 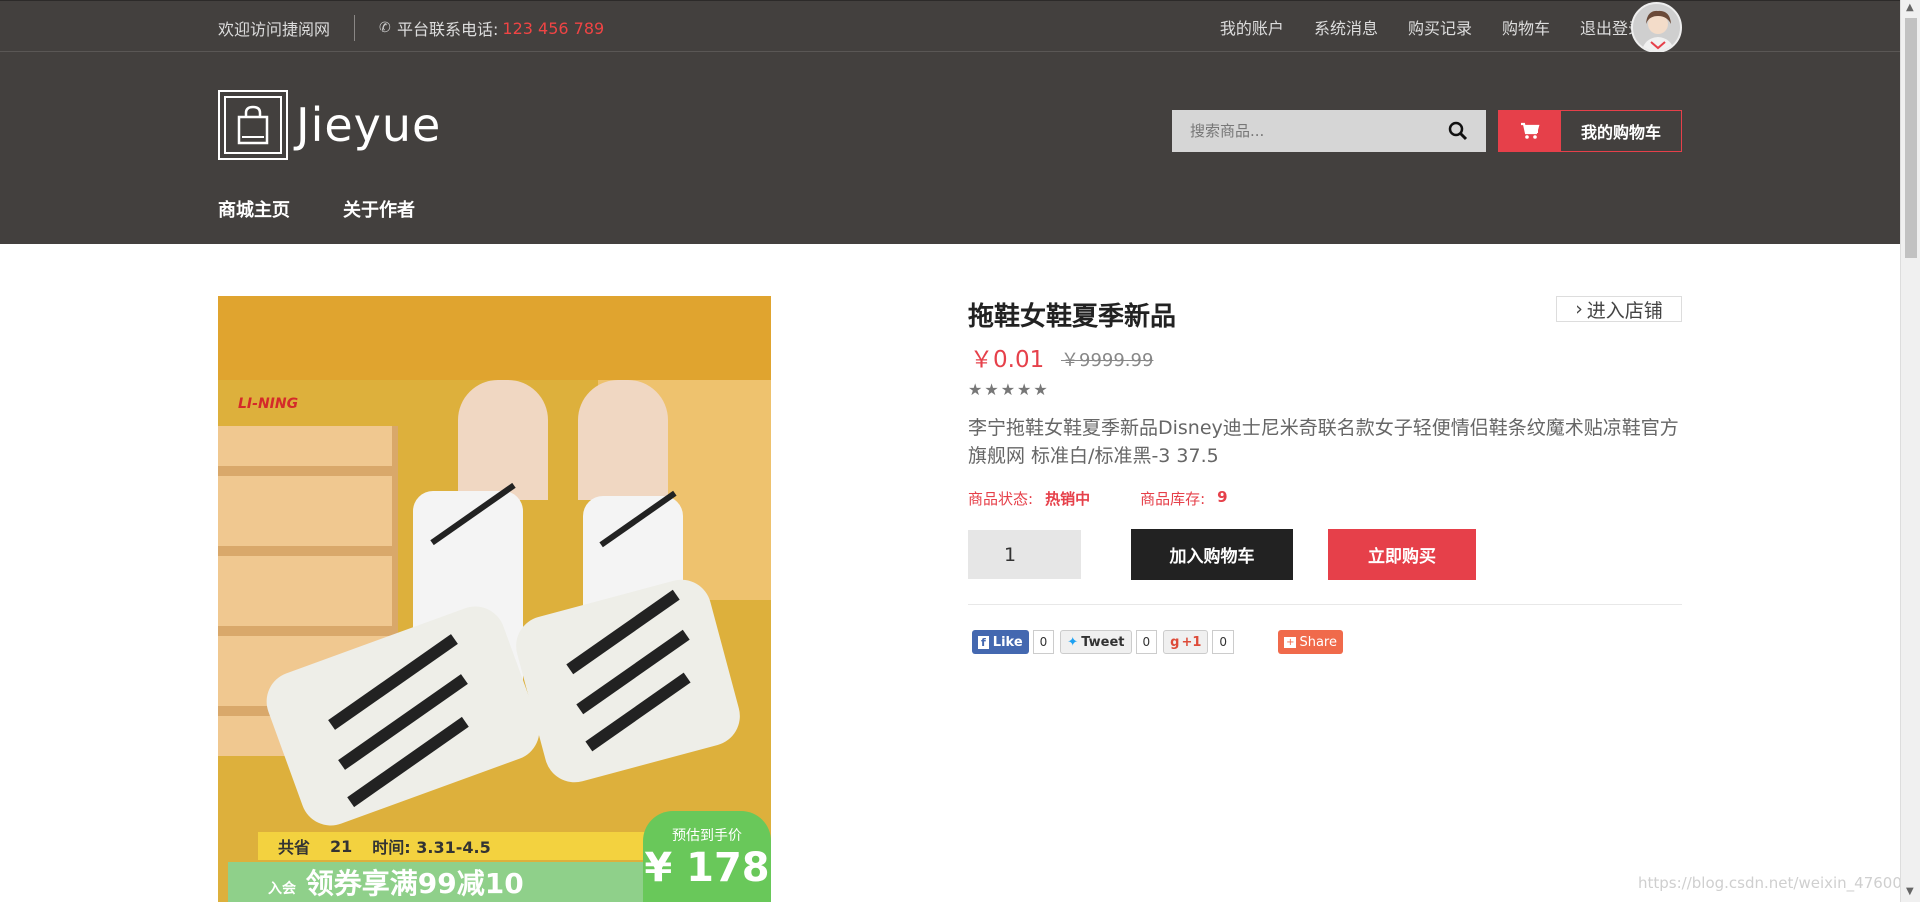 I want to click on promo-side: 入会, so click(x=282, y=889).